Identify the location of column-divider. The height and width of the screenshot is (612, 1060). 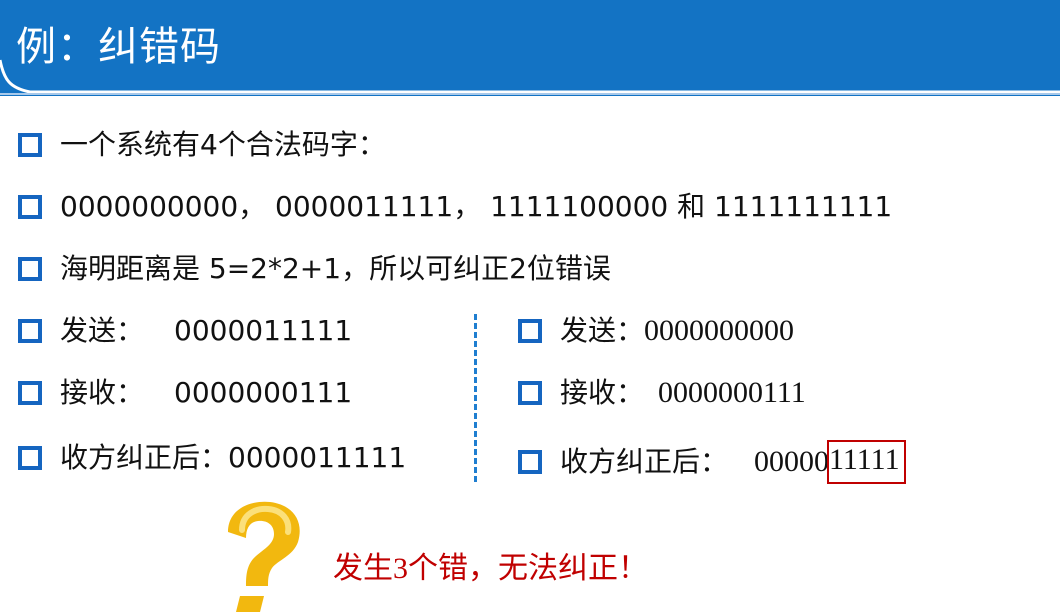
(475, 398).